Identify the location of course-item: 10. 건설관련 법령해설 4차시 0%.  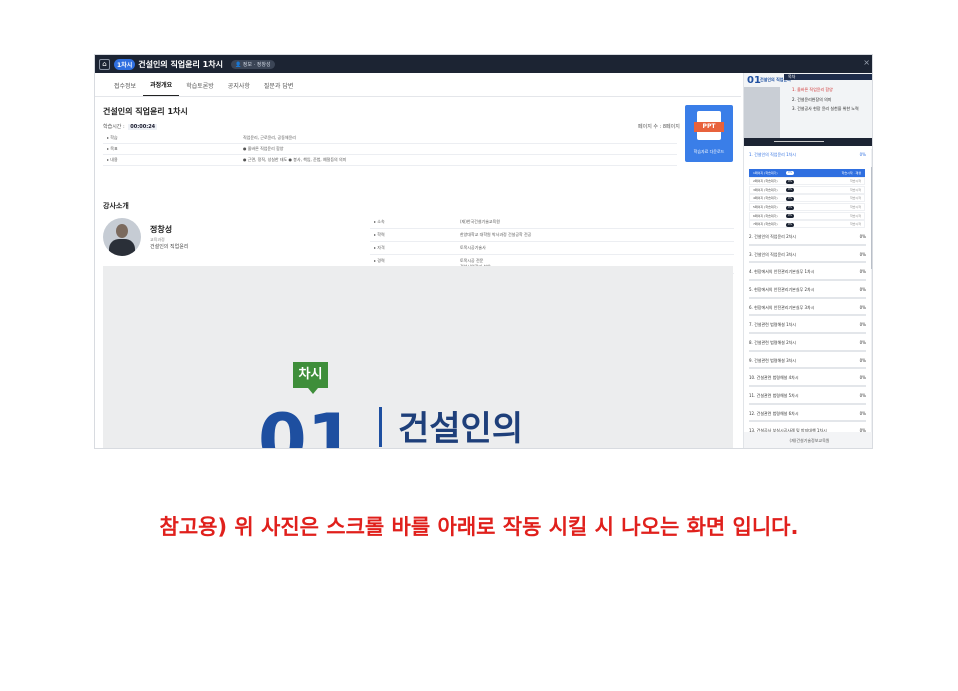
(807, 381).